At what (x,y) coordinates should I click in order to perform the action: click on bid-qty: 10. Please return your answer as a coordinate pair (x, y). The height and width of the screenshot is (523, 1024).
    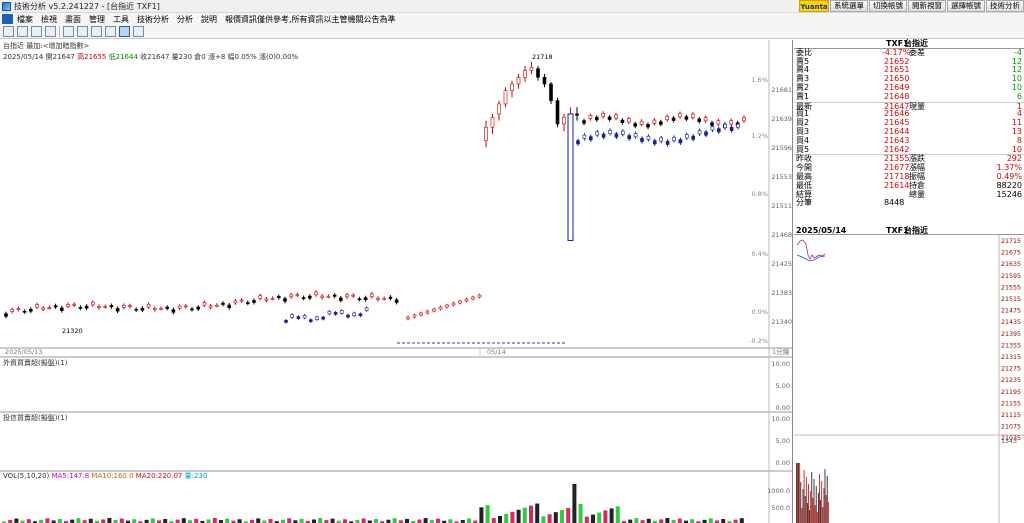
    Looking at the image, I should click on (1016, 149).